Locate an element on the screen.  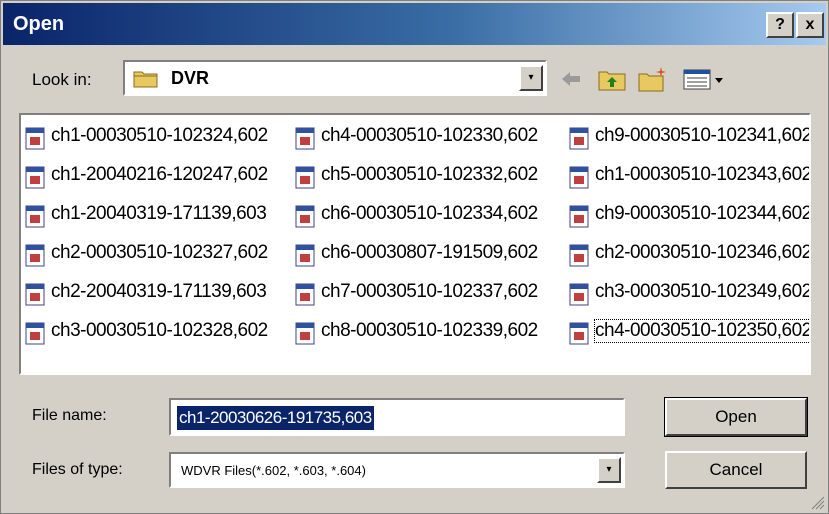
file-type-value: WDVR Files(*.602, *.603, *.604) is located at coordinates (273, 470).